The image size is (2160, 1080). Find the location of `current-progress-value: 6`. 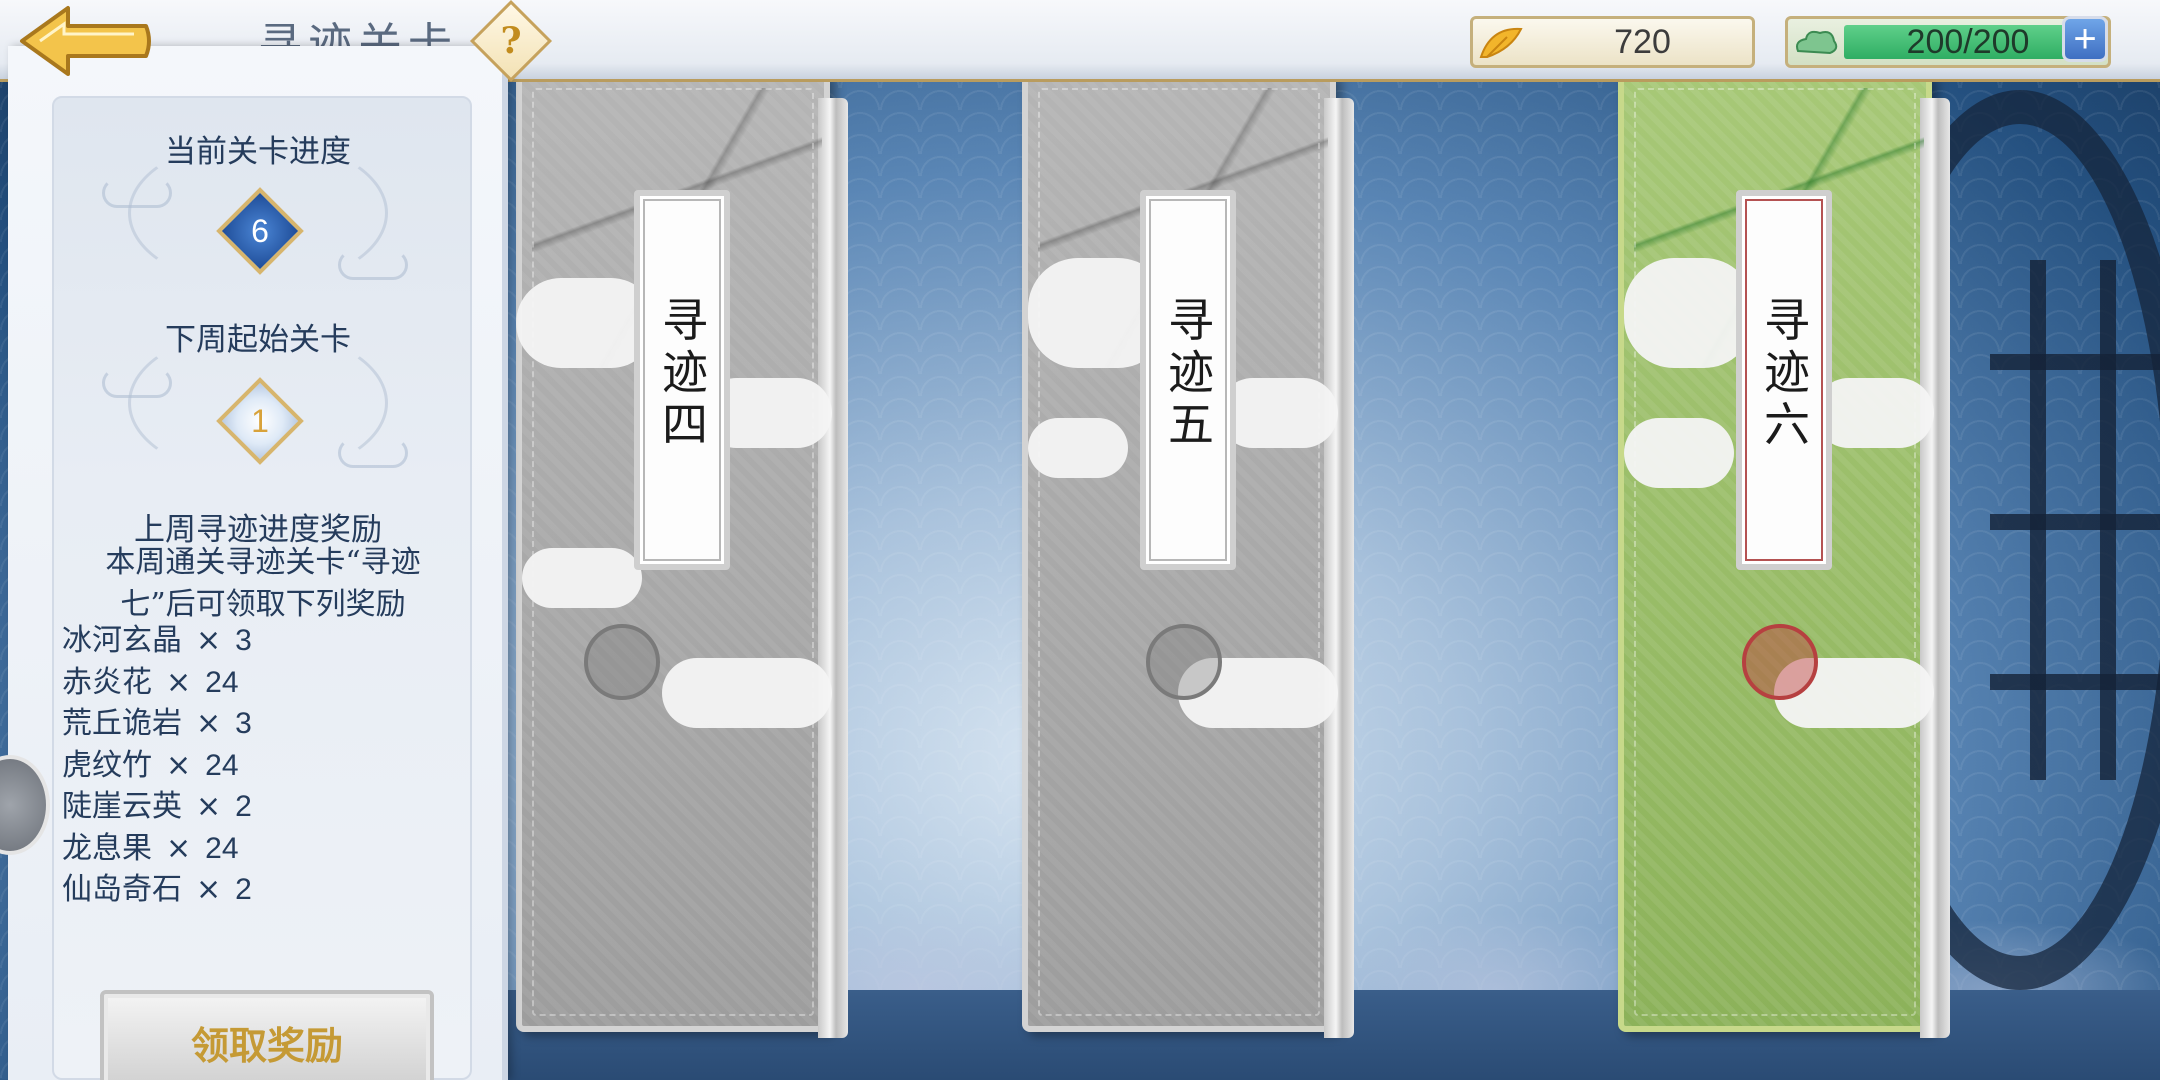

current-progress-value: 6 is located at coordinates (260, 230).